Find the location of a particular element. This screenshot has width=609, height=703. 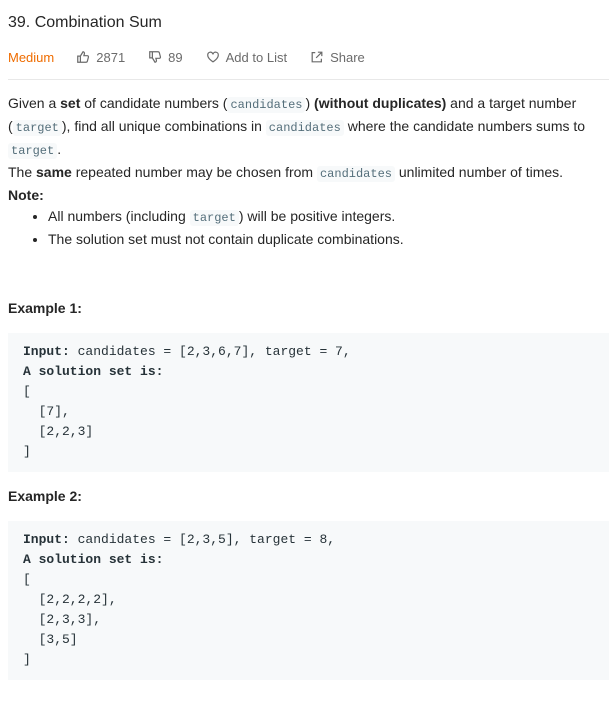

share-button: Share is located at coordinates (337, 57).